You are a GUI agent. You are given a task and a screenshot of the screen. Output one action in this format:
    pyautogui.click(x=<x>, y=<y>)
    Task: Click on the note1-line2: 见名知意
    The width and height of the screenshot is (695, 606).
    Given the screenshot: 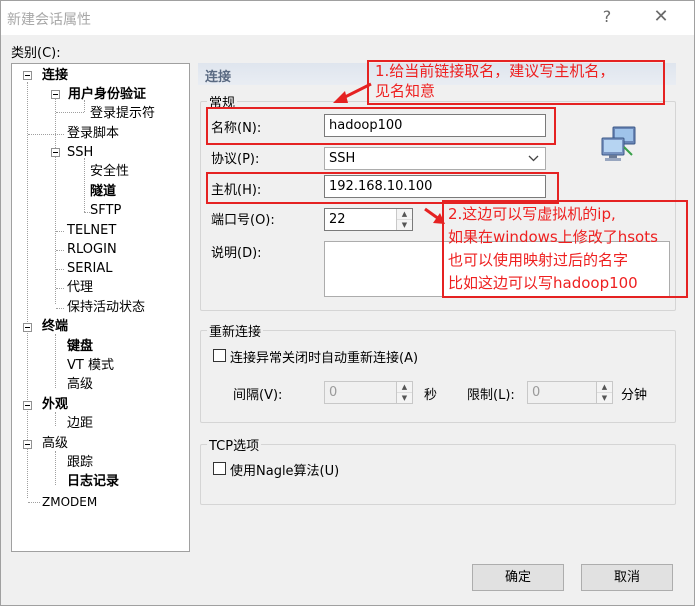 What is the action you would take?
    pyautogui.click(x=405, y=91)
    